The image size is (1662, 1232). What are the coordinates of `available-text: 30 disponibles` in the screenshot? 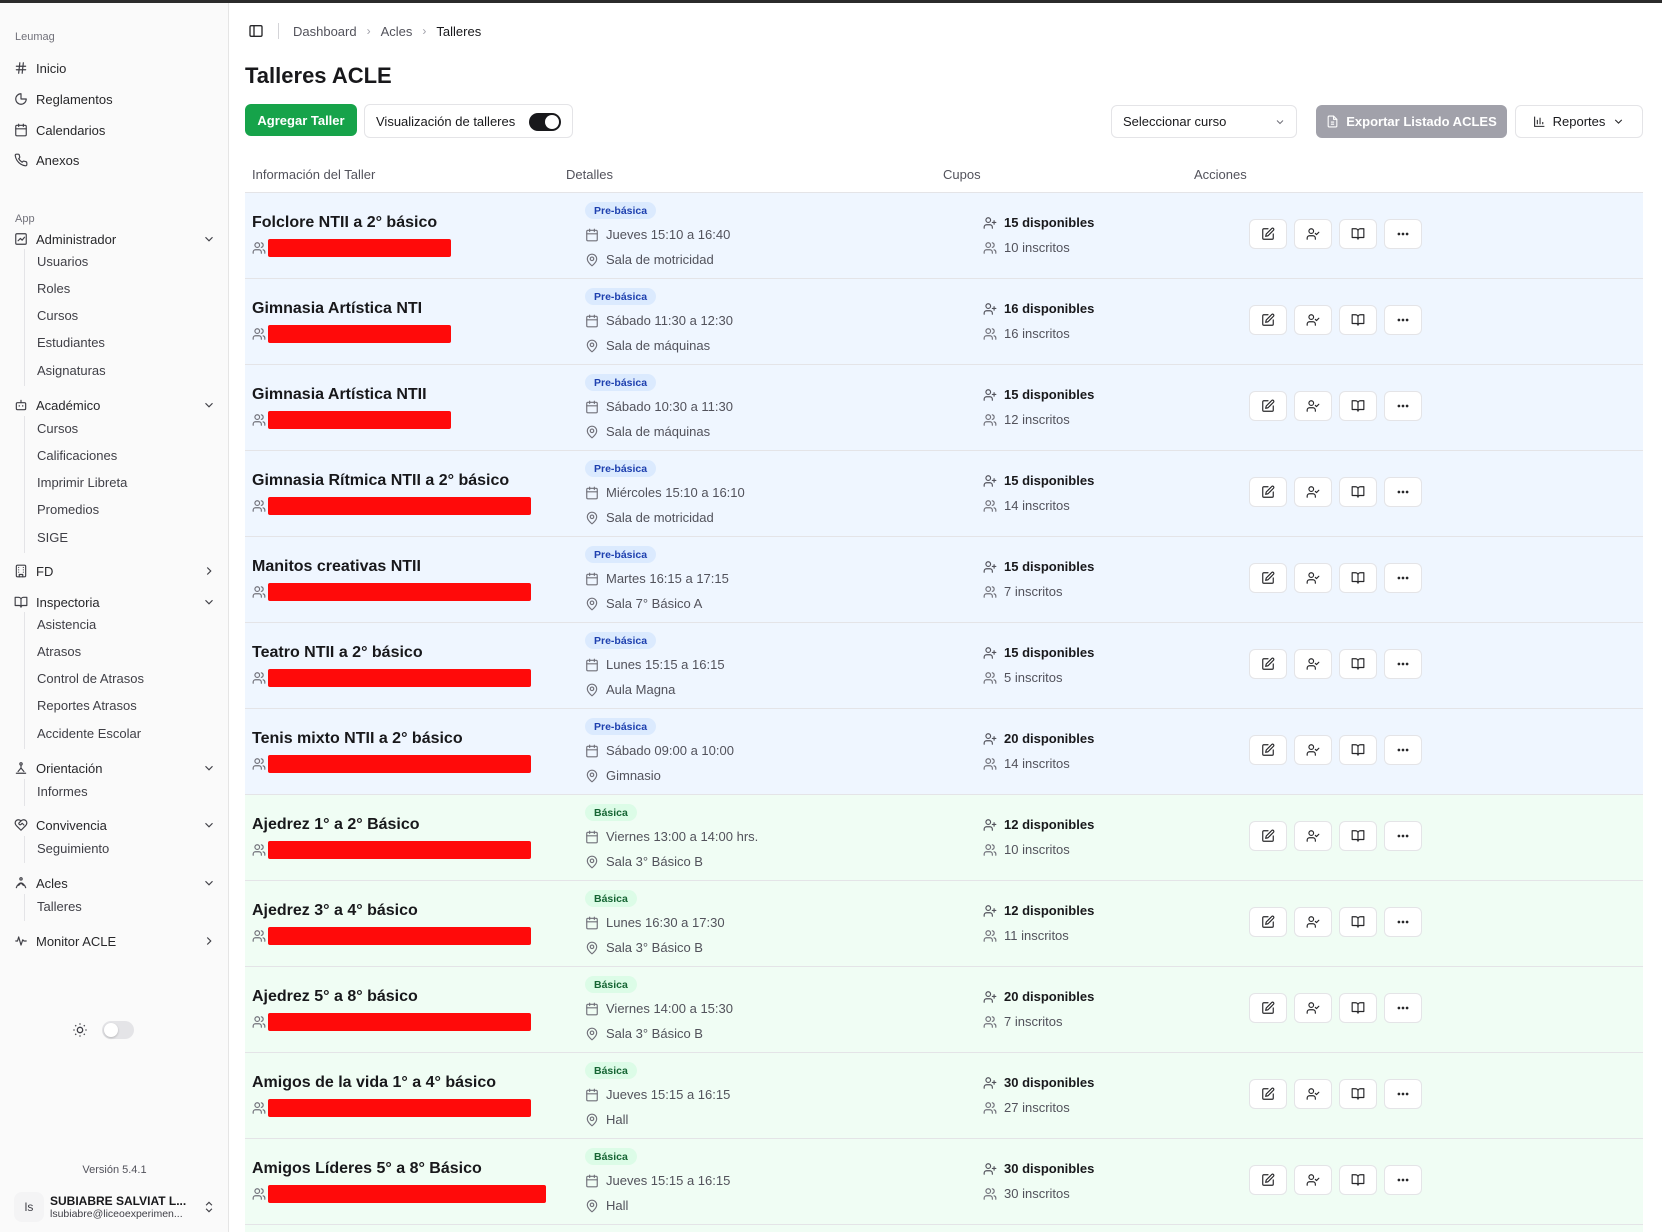 It's located at (1049, 1082).